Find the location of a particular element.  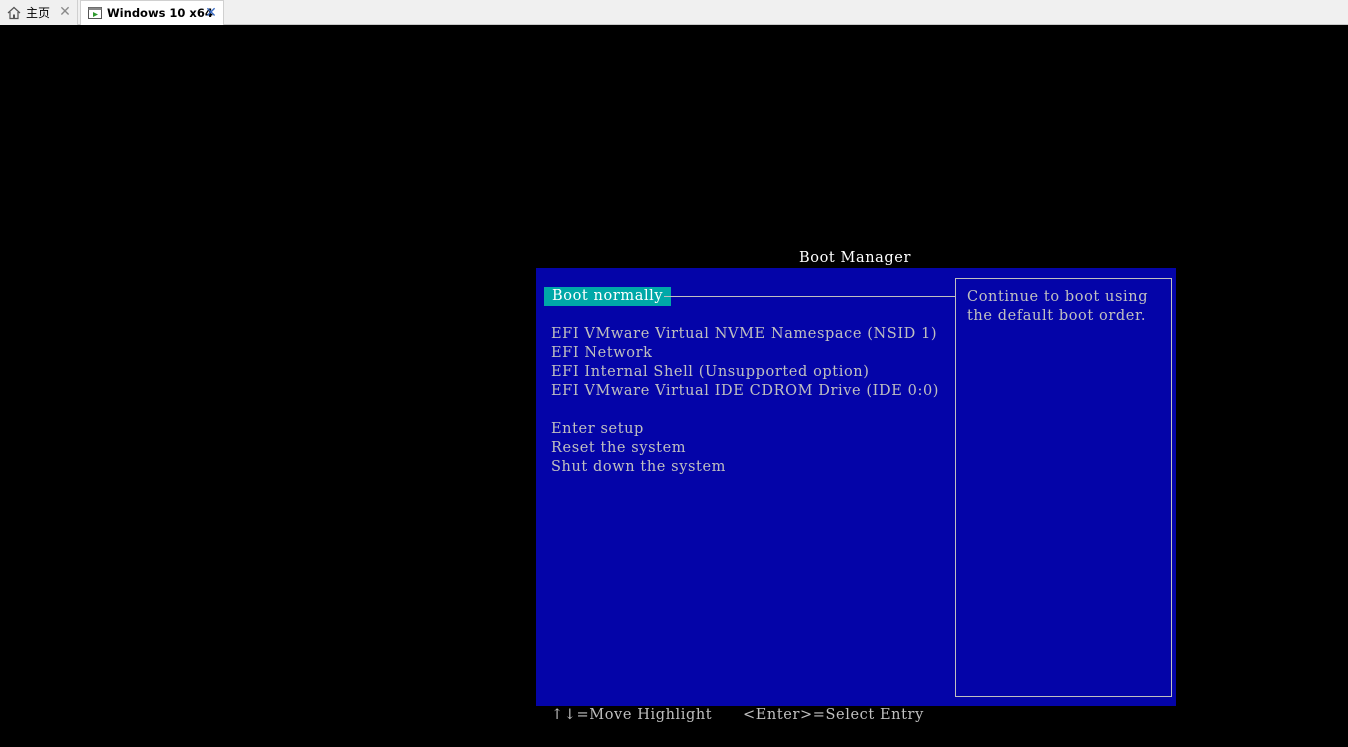

menu-item-reset-system: Reset the system is located at coordinates (618, 448).